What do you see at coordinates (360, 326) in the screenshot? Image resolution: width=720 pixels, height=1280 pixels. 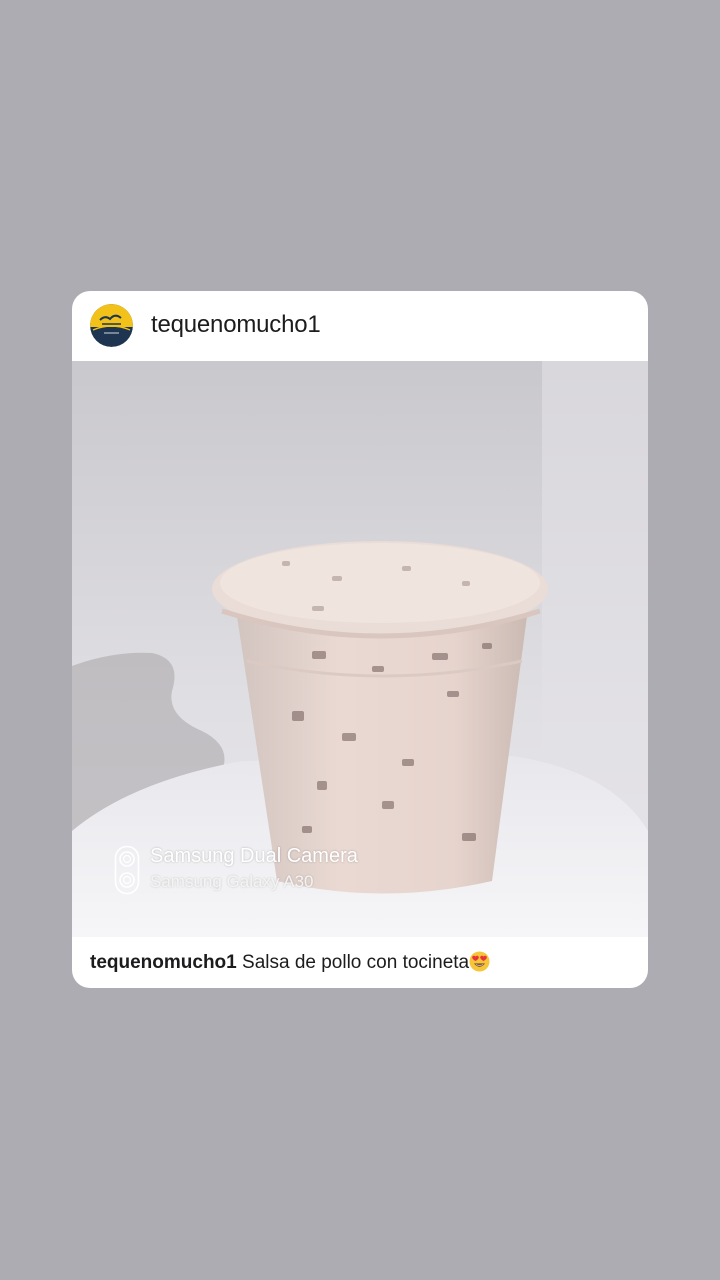 I see `post-header: tequenomucho1` at bounding box center [360, 326].